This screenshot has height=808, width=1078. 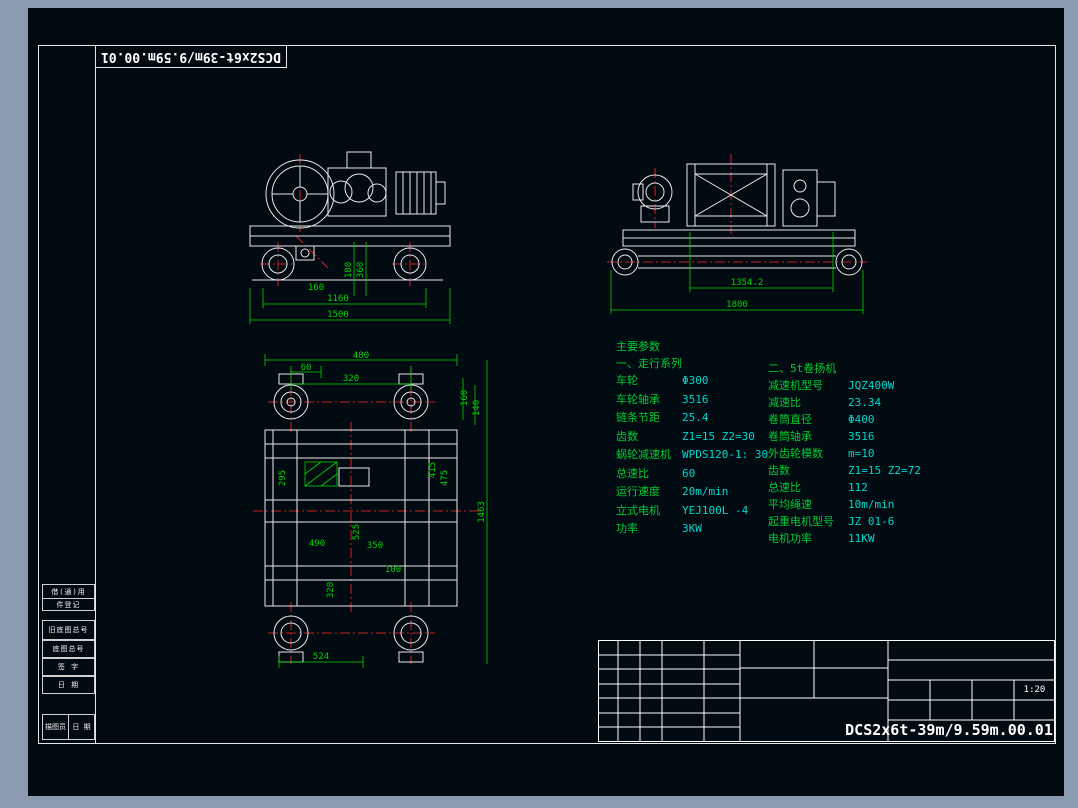 I want to click on param-row: 齿数 Z1=15 Z2=72, so click(x=853, y=470).